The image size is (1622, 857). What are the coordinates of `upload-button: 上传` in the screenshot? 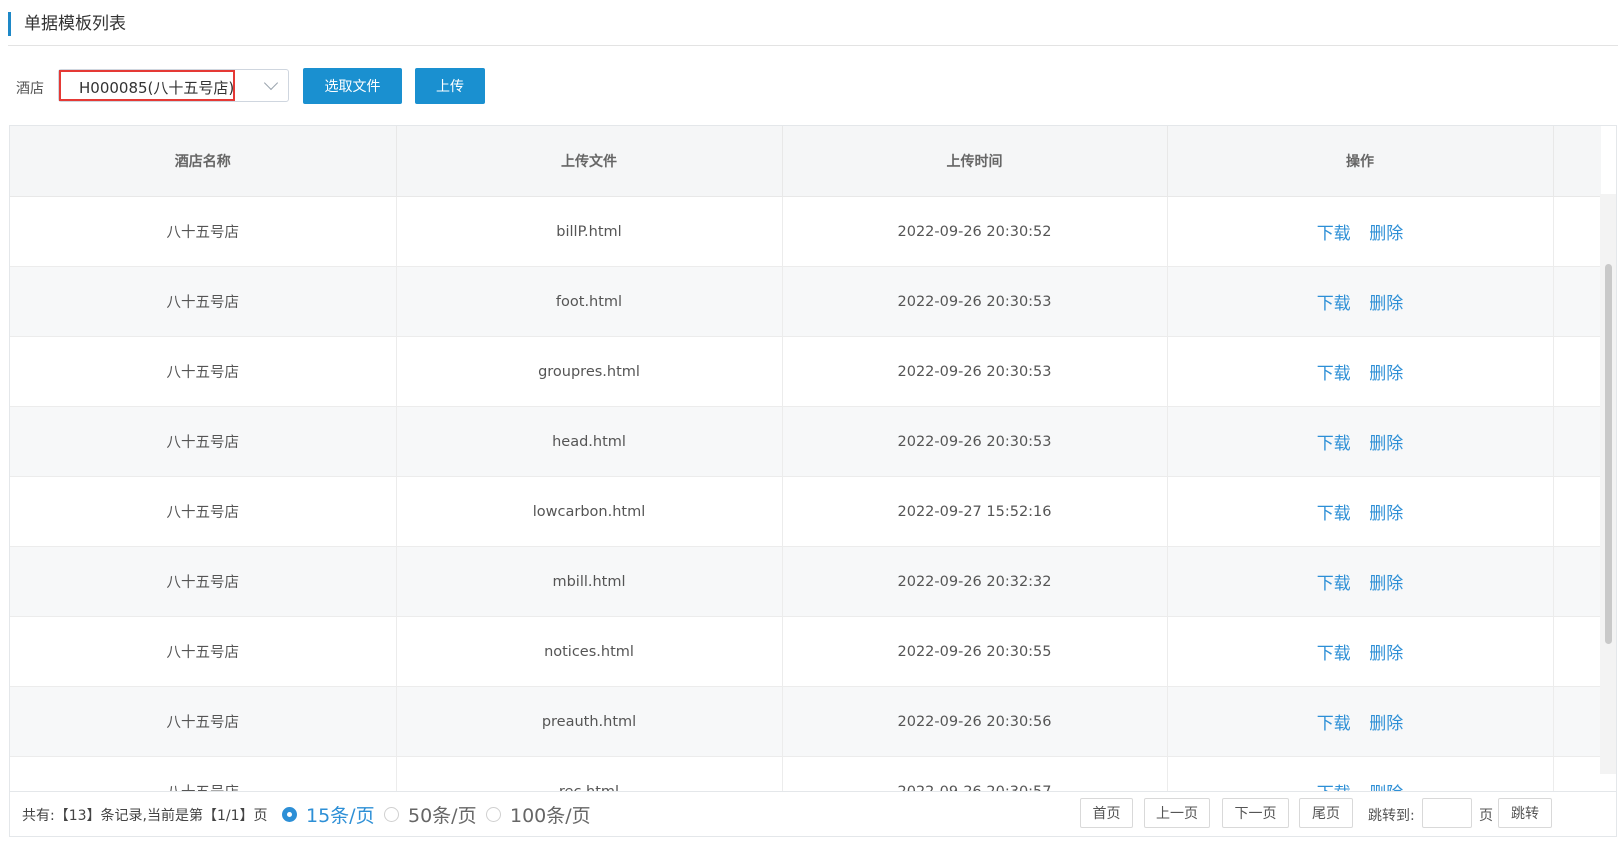 It's located at (450, 86).